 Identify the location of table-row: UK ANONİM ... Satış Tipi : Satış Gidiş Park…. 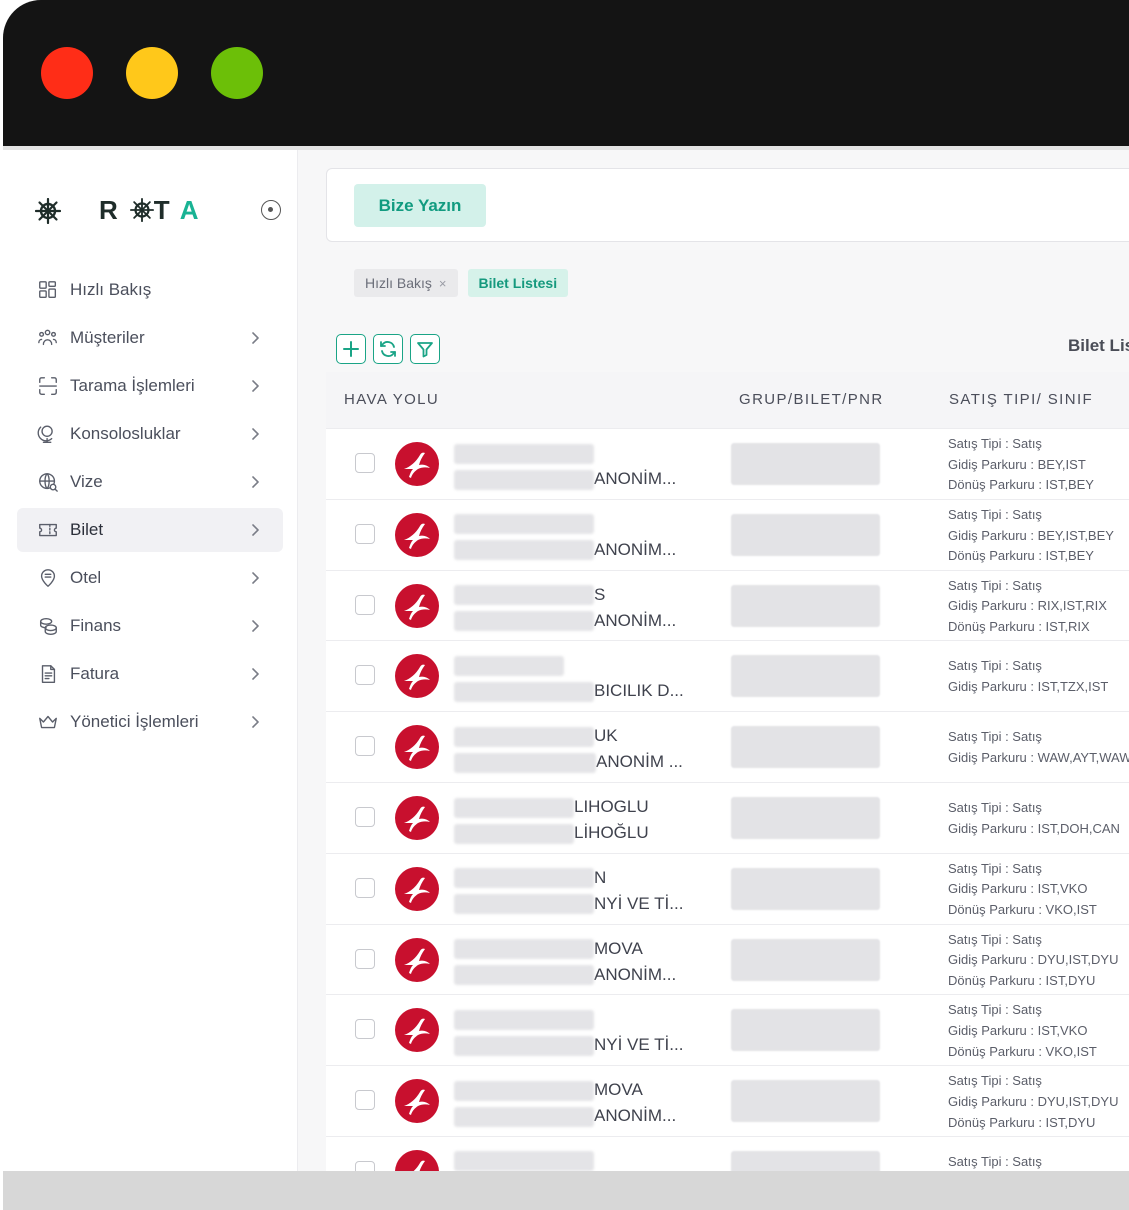
(727, 746).